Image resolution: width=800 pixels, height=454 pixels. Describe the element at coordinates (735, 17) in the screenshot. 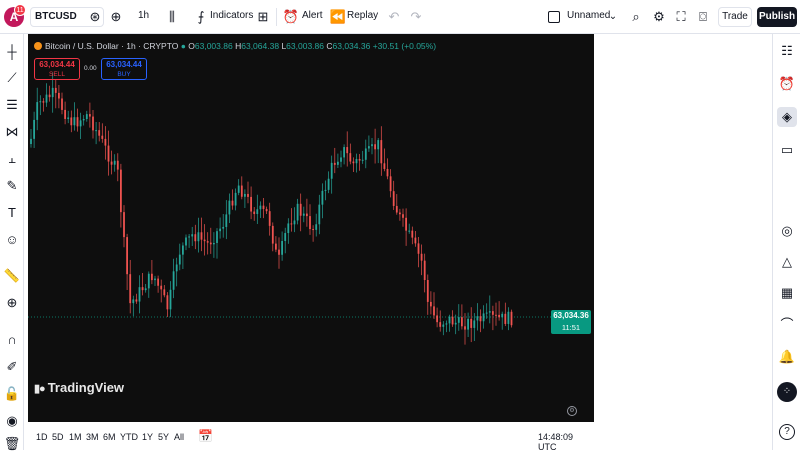

I see `trade-button: Trade` at that location.